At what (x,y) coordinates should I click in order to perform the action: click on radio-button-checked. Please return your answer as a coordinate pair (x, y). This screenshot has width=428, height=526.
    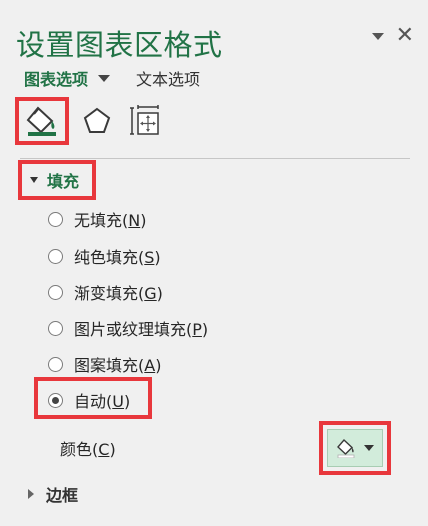
    Looking at the image, I should click on (55, 400).